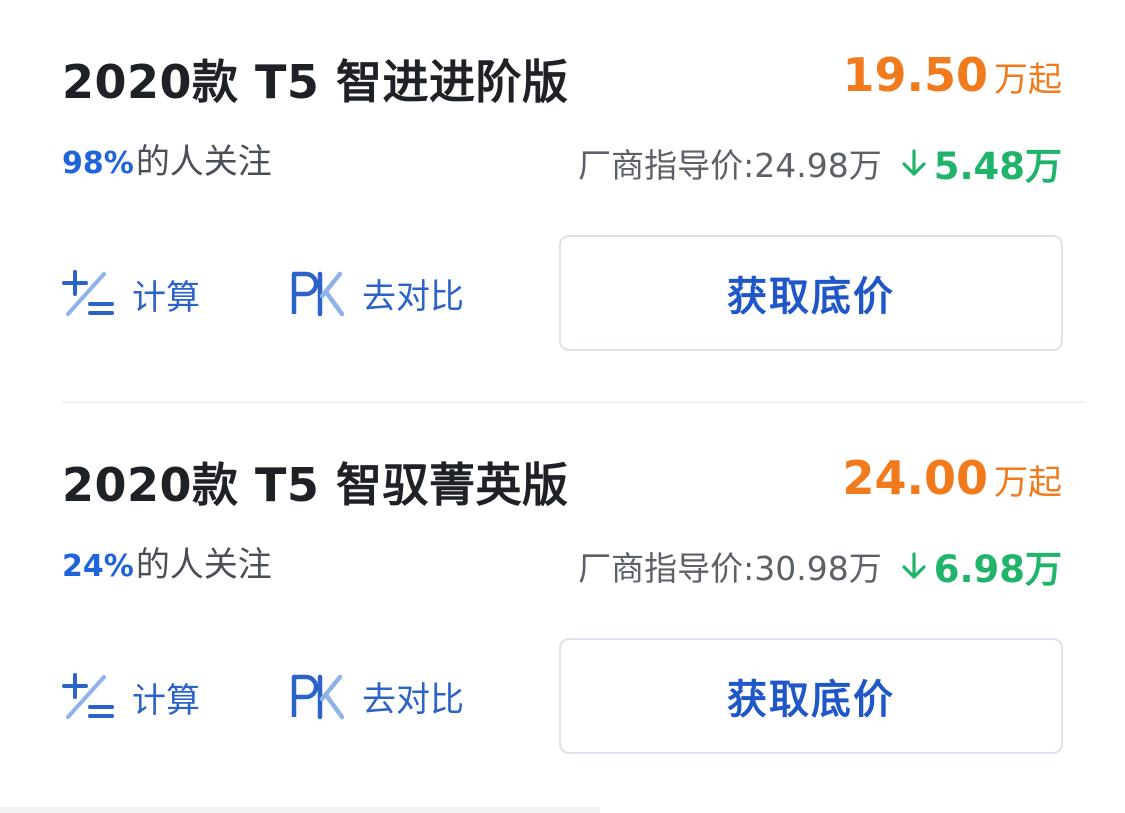 The height and width of the screenshot is (813, 1125). What do you see at coordinates (315, 485) in the screenshot?
I see `trim-title: 2020款 T5 智驭菁英版` at bounding box center [315, 485].